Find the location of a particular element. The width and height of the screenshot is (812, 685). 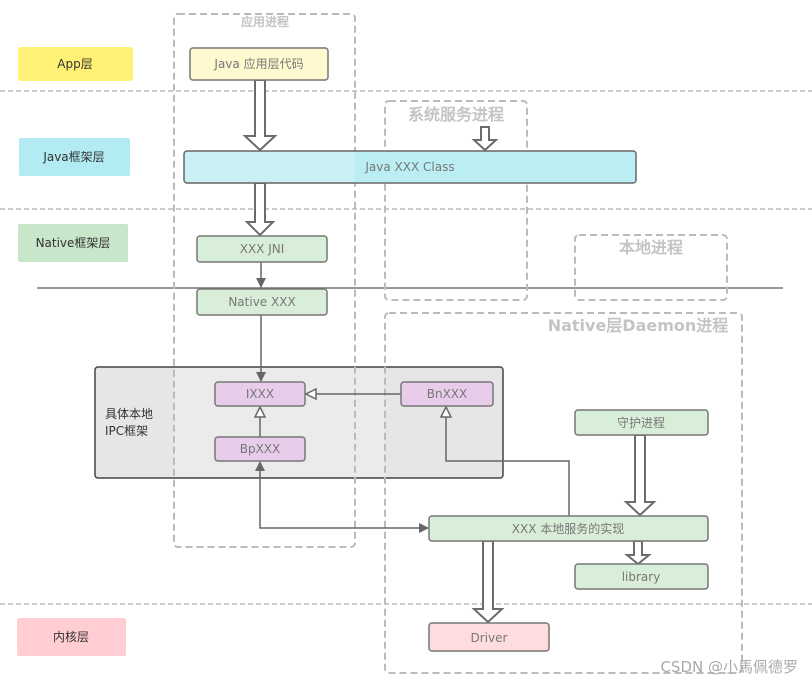

svg-text: Native框架层 is located at coordinates (73, 243).